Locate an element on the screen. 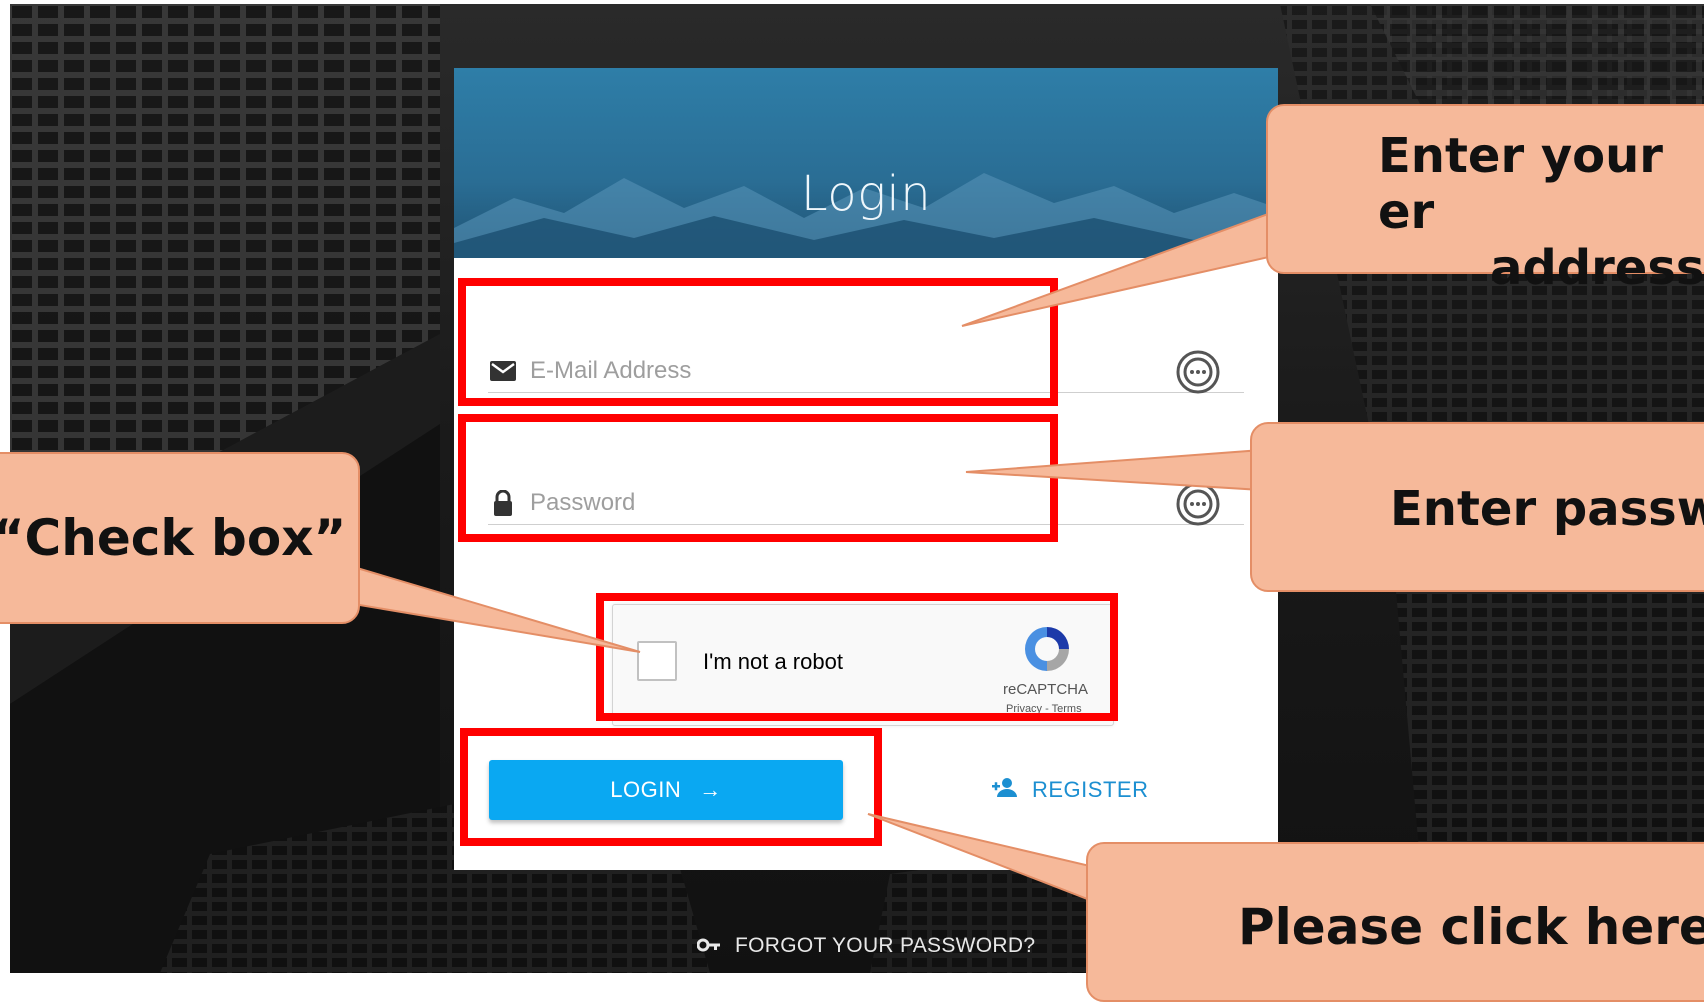  password-callout: Enter passw is located at coordinates (1477, 507).